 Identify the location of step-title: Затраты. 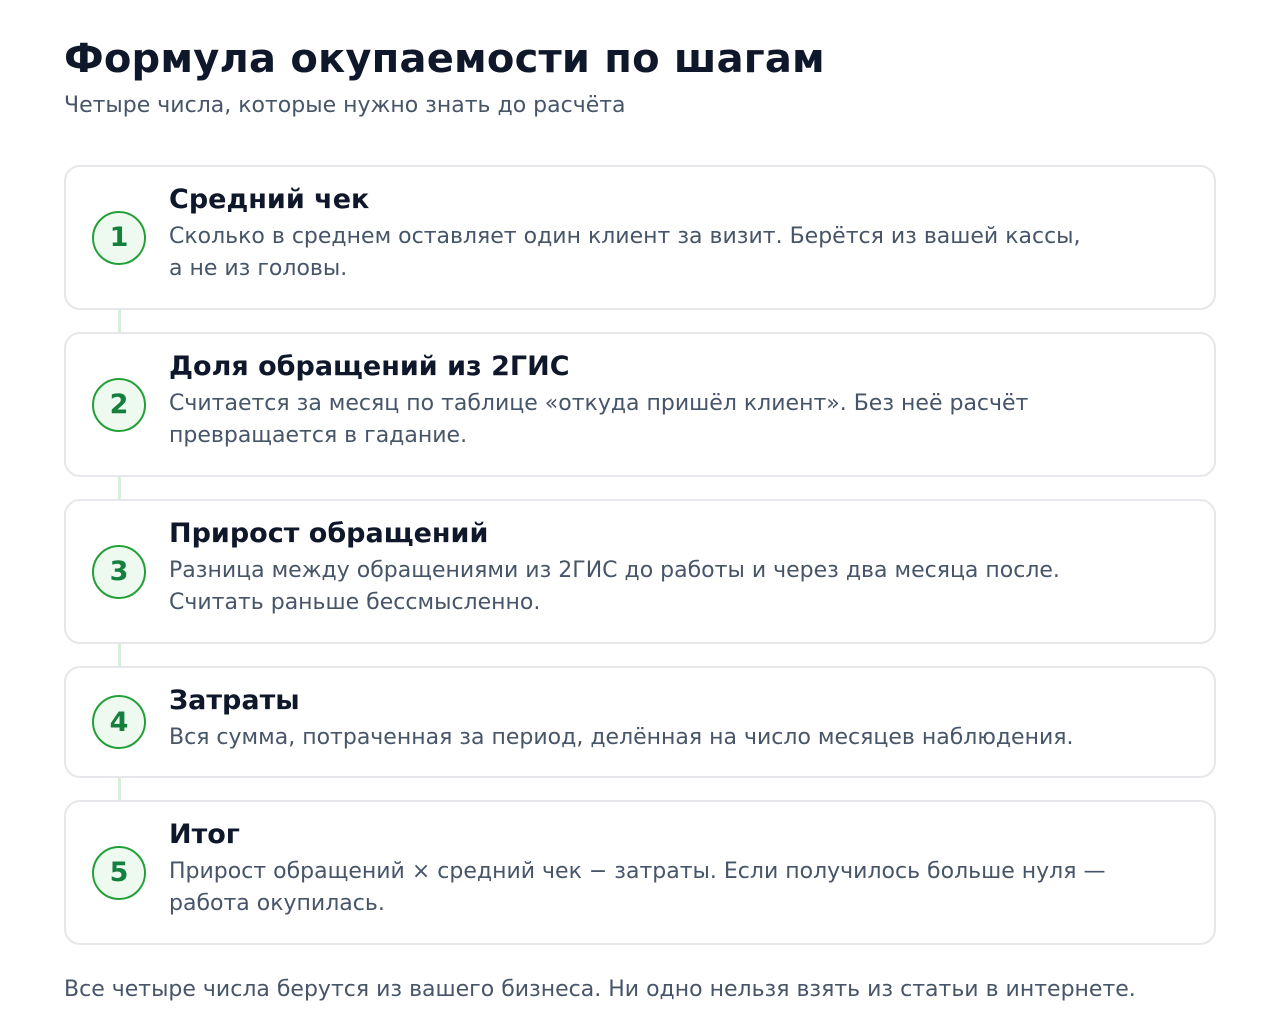
(234, 700).